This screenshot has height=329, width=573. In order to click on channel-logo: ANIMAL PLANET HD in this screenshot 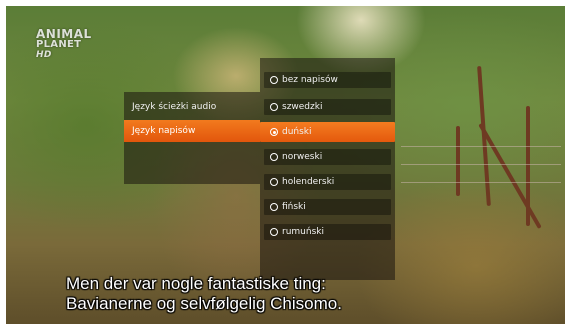, I will do `click(63, 44)`.